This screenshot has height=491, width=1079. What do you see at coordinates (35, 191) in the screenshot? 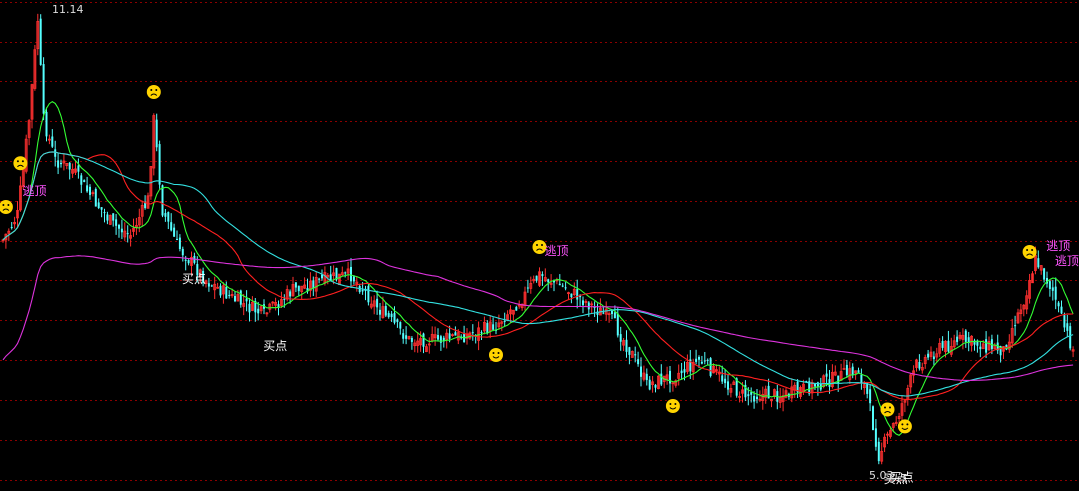
I see `escape-top-label-0: 逃顶` at bounding box center [35, 191].